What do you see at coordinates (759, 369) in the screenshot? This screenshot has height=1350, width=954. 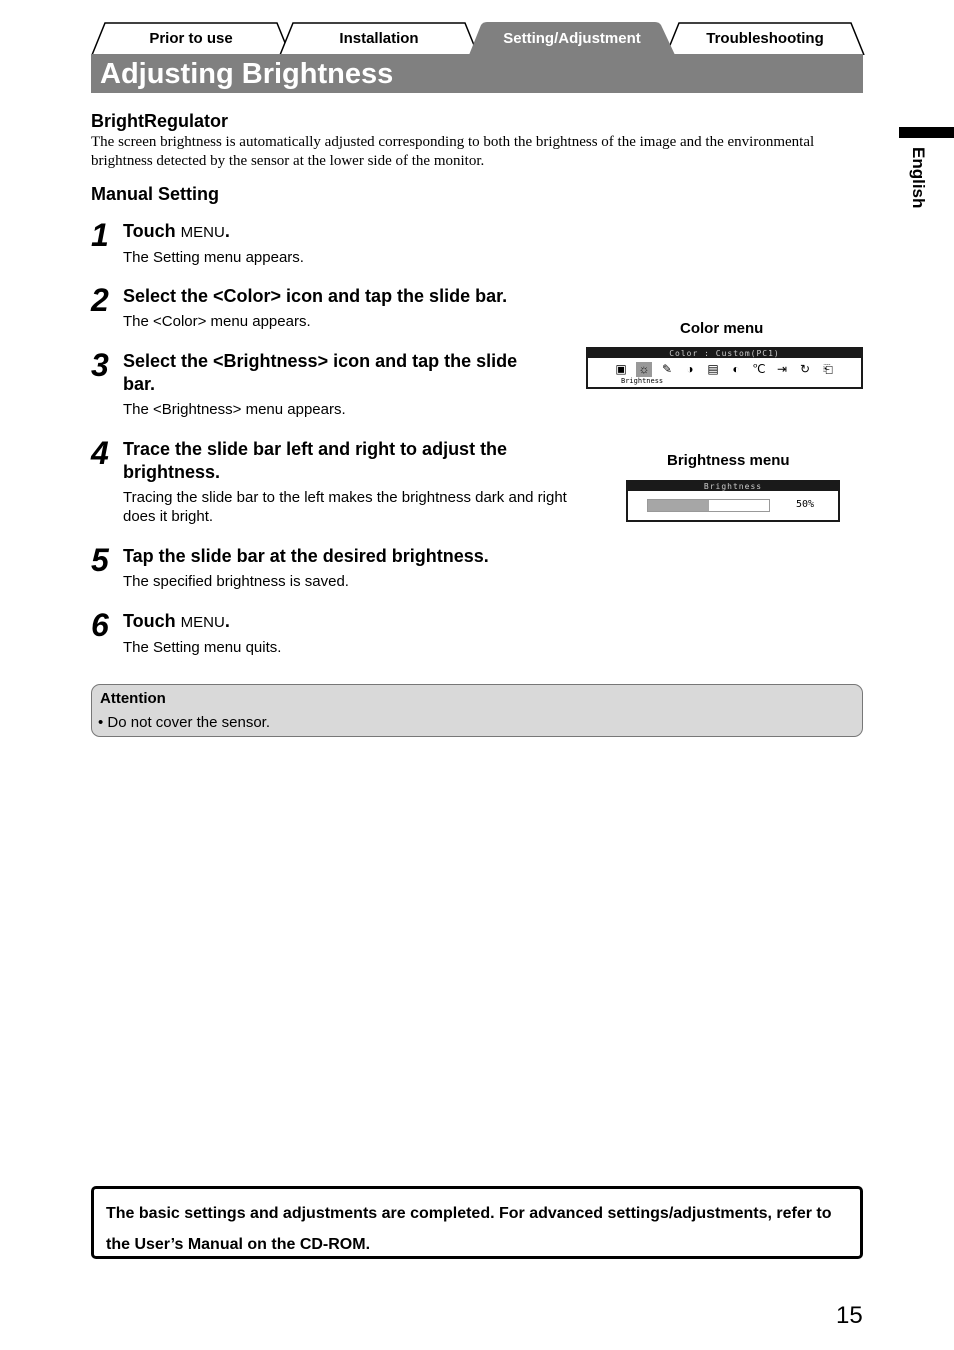 I see `temperature-icon: ℃` at bounding box center [759, 369].